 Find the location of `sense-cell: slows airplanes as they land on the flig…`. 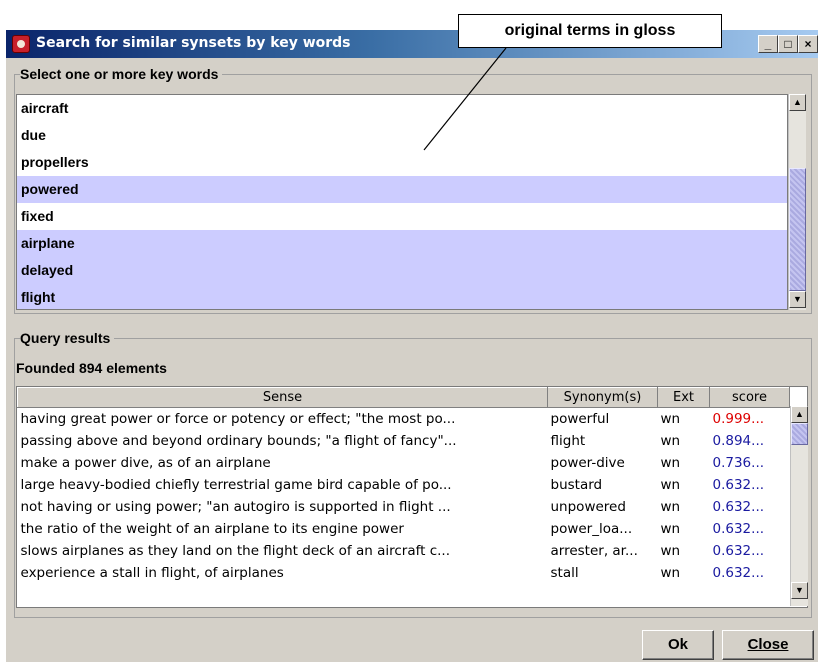

sense-cell: slows airplanes as they land on the flig… is located at coordinates (235, 550).